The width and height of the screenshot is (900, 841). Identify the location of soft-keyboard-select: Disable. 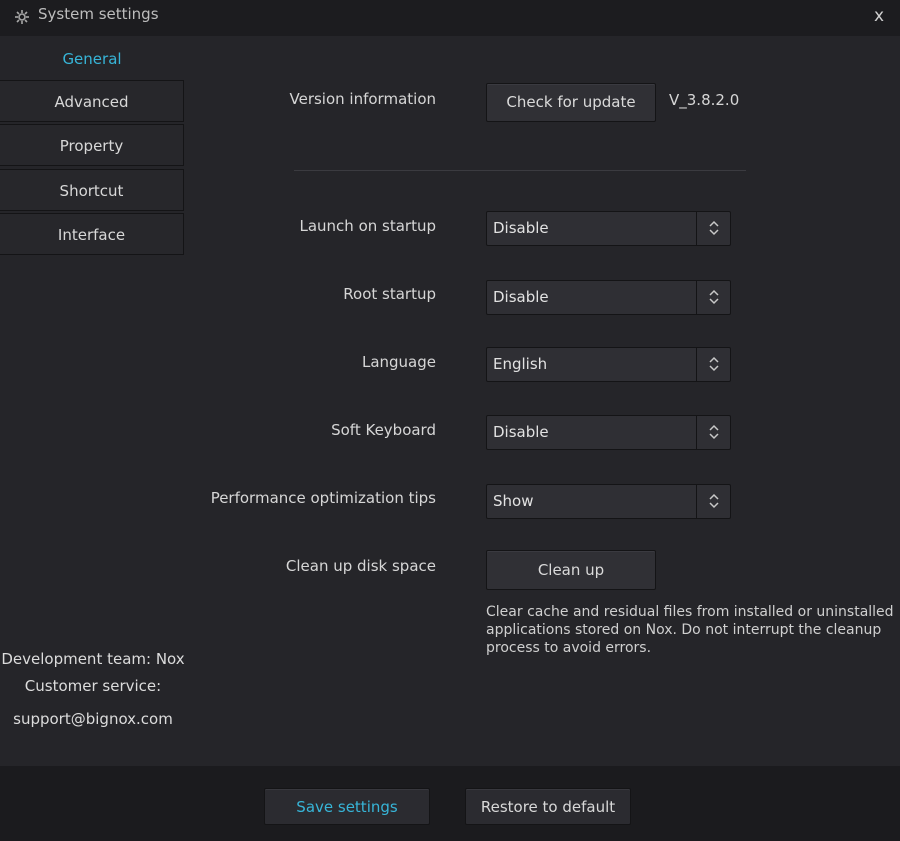
(608, 432).